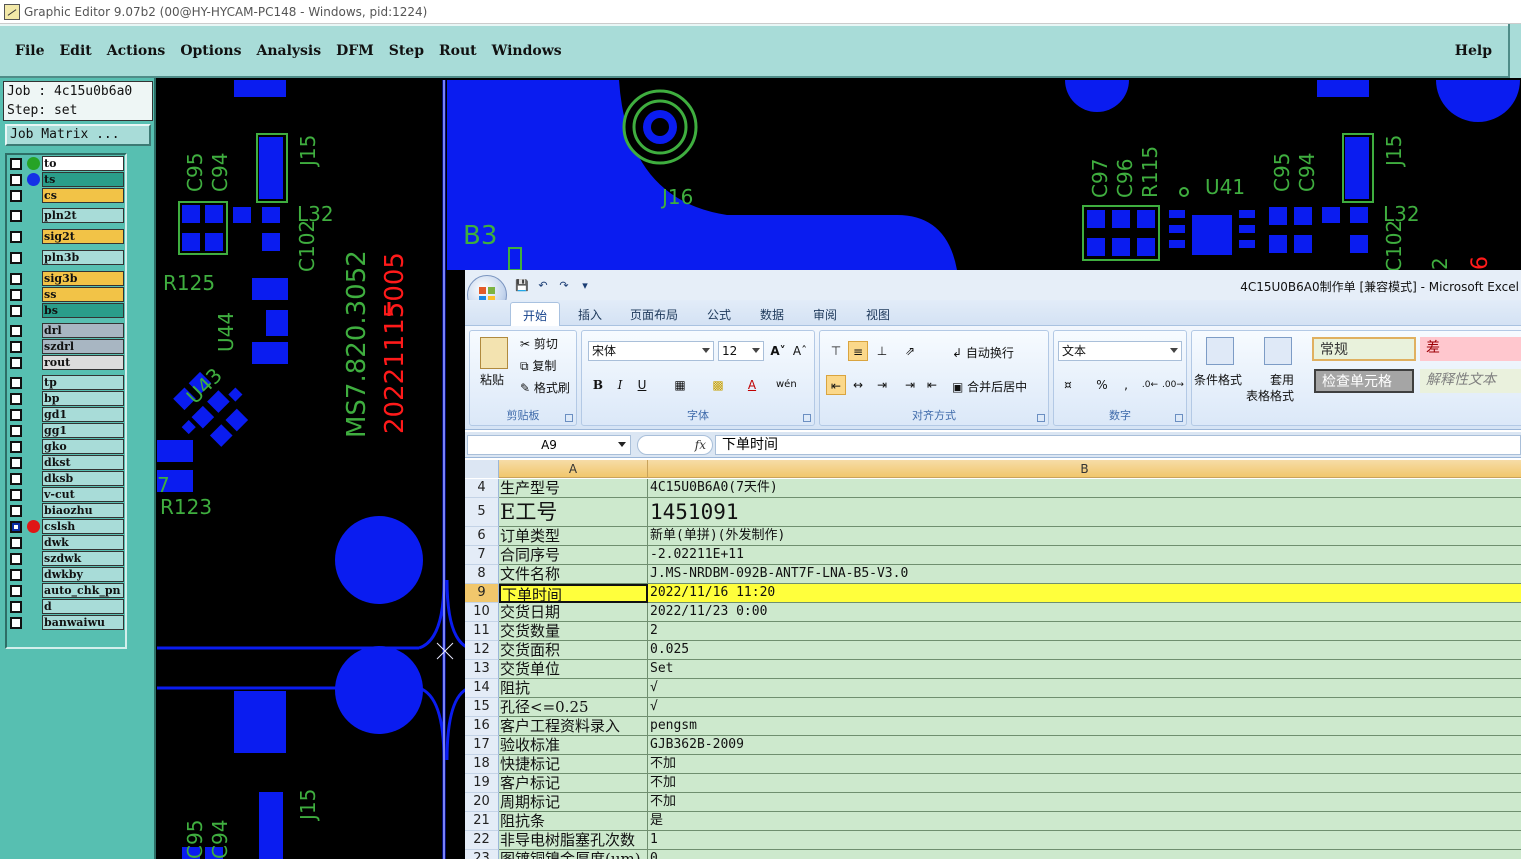 This screenshot has width=1521, height=859. Describe the element at coordinates (482, 512) in the screenshot. I see `row-header: 5` at that location.